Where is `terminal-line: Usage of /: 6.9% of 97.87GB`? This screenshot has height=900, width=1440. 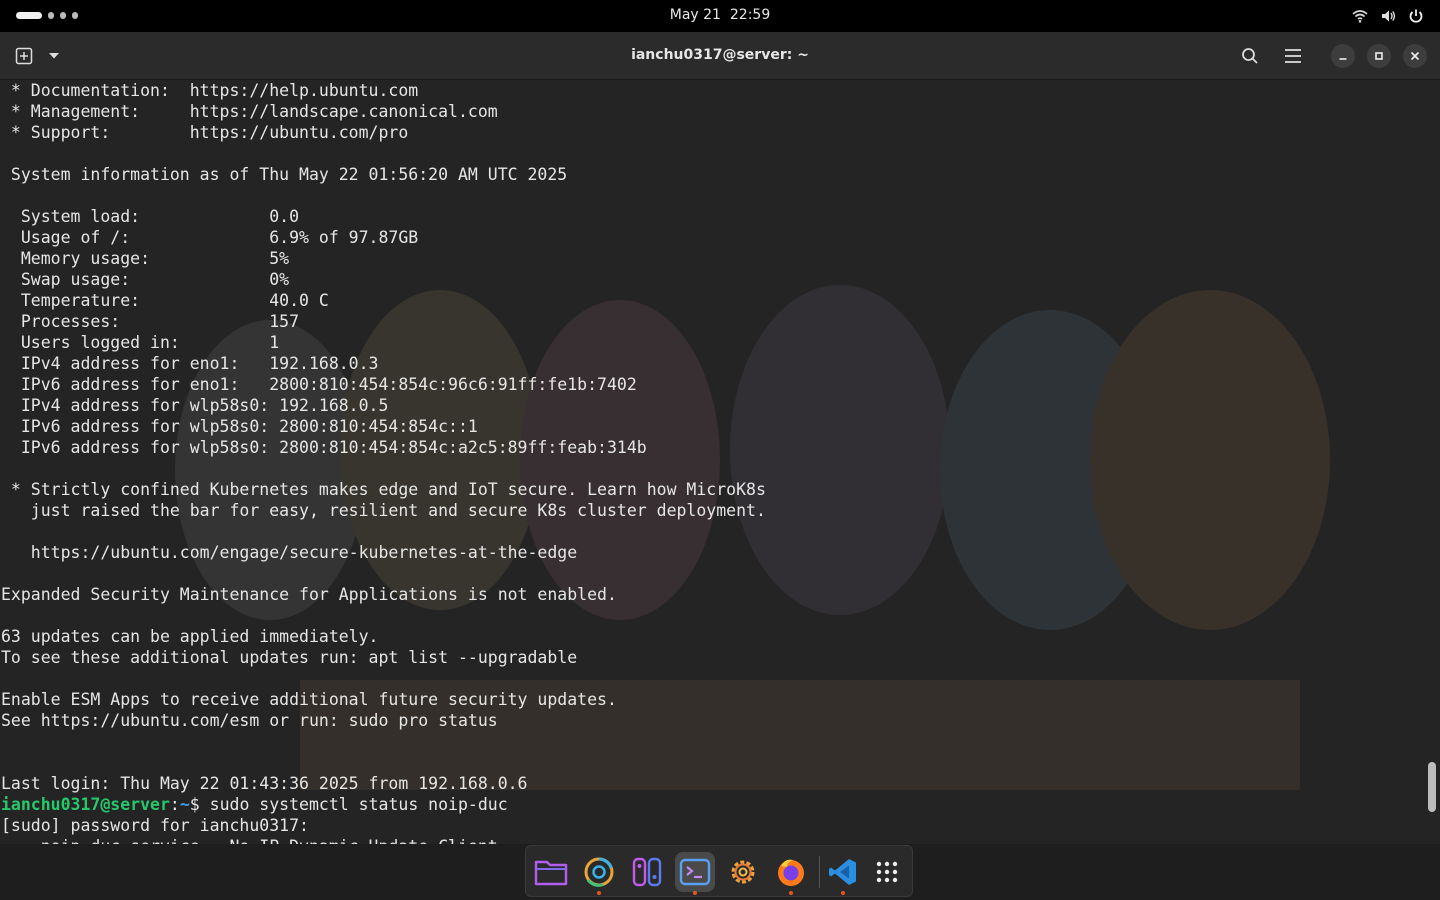 terminal-line: Usage of /: 6.9% of 97.87GB is located at coordinates (210, 237).